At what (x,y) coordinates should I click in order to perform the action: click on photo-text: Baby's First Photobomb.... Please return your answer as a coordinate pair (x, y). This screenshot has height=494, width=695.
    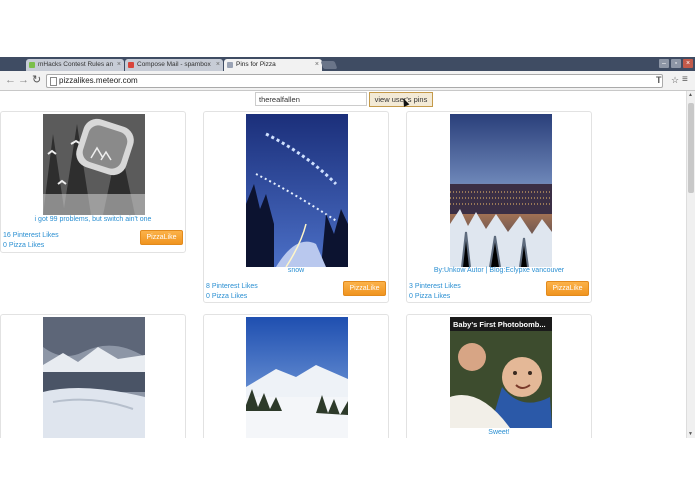
    Looking at the image, I should click on (499, 324).